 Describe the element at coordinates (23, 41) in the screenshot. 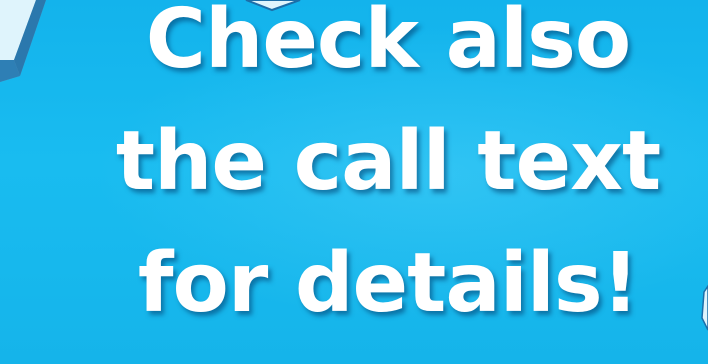

I see `corner-bevel-shape-top-left` at that location.